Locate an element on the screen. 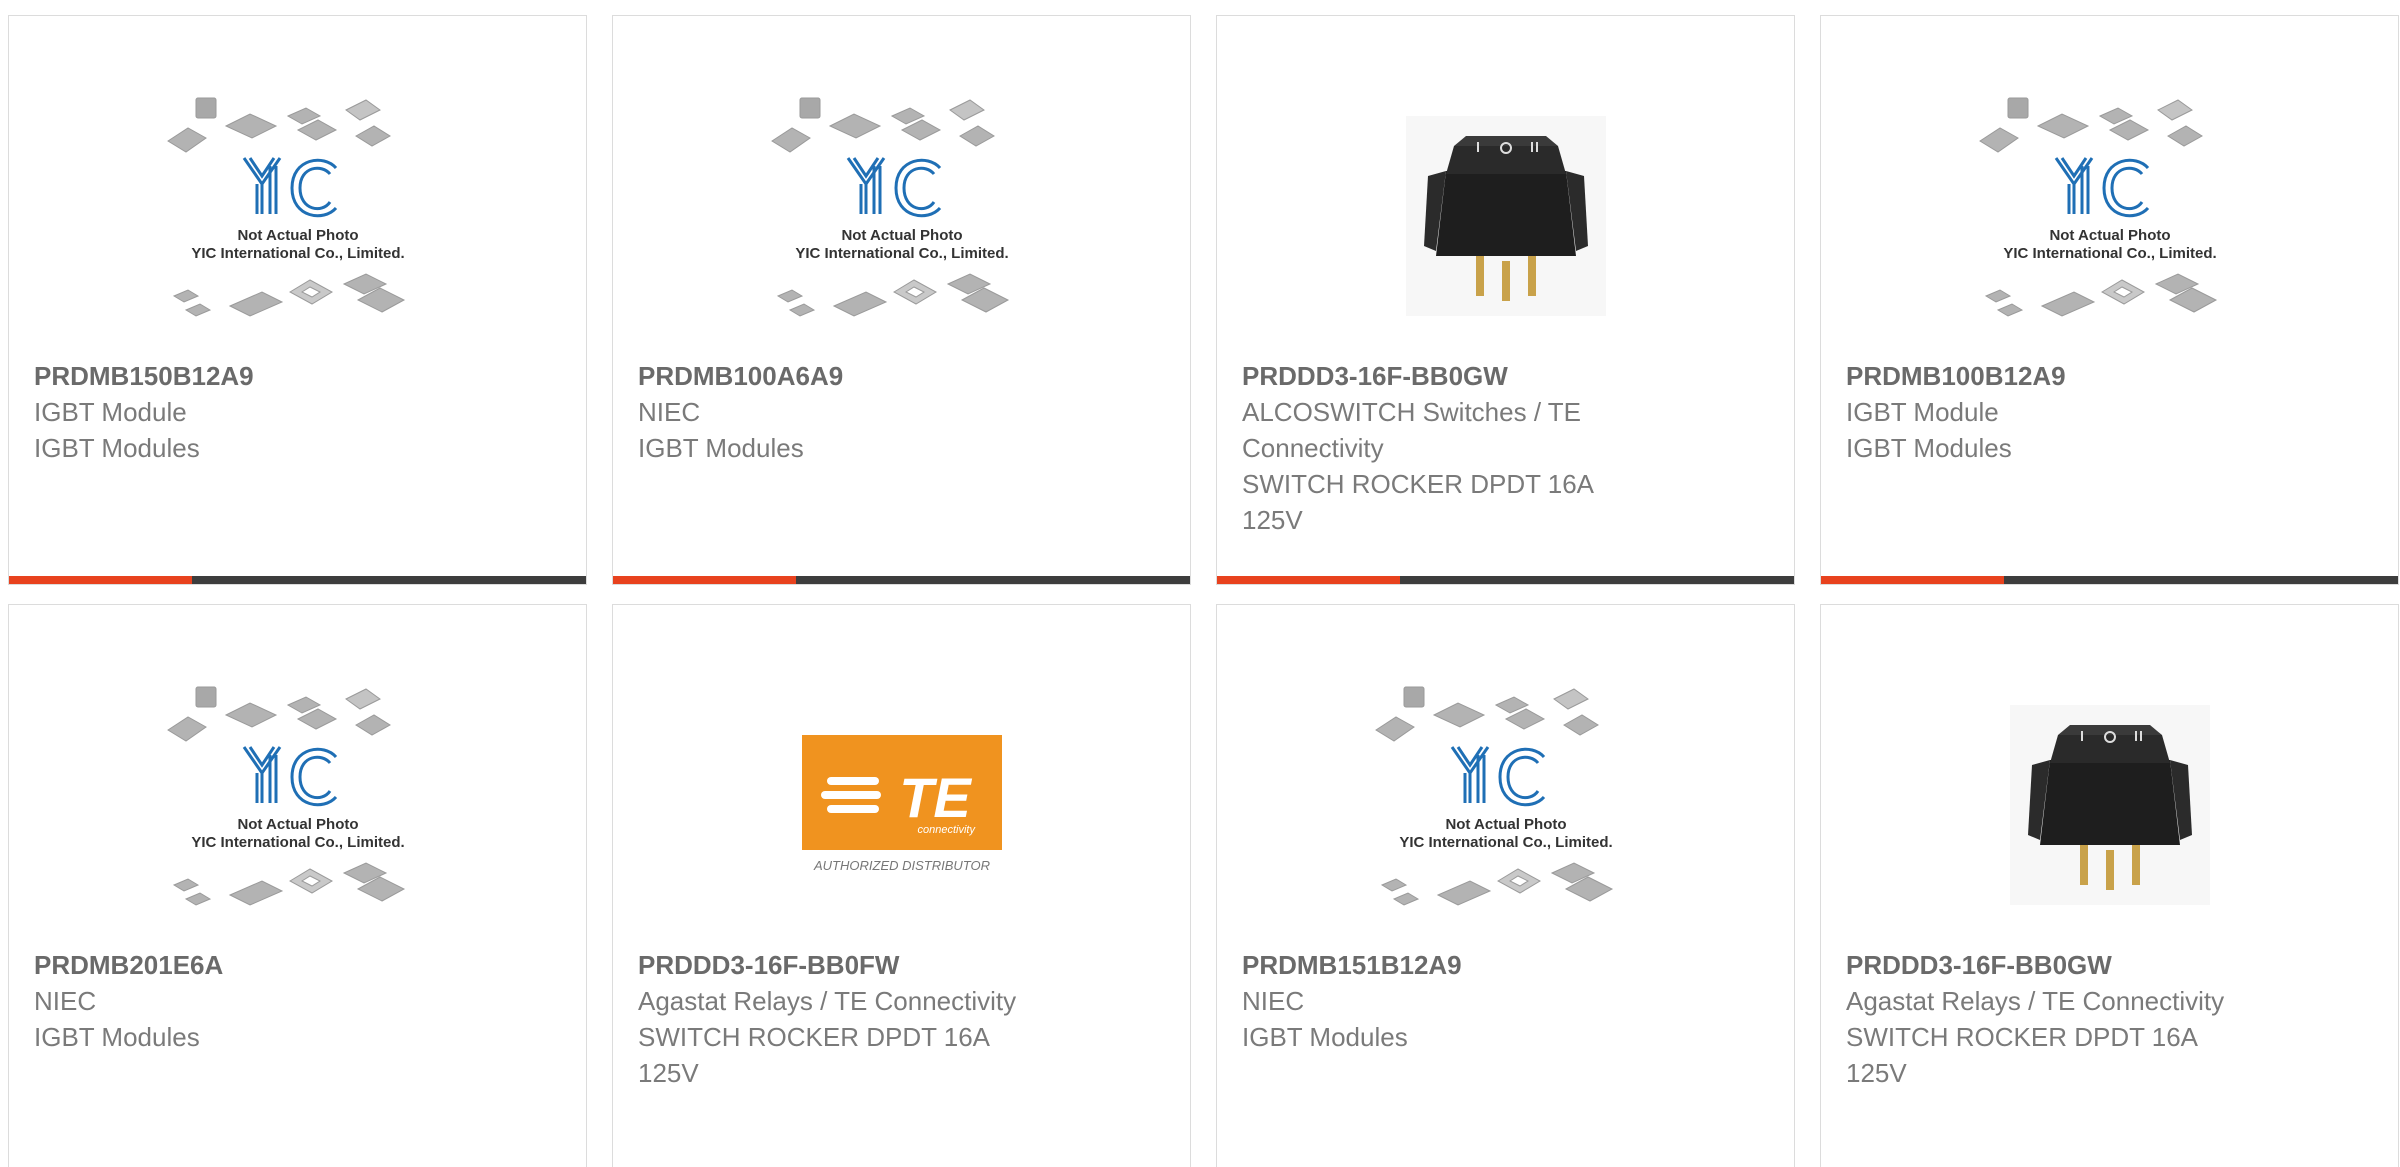 This screenshot has width=2400, height=1167. part-number-link: PRDMB201E6A is located at coordinates (300, 965).